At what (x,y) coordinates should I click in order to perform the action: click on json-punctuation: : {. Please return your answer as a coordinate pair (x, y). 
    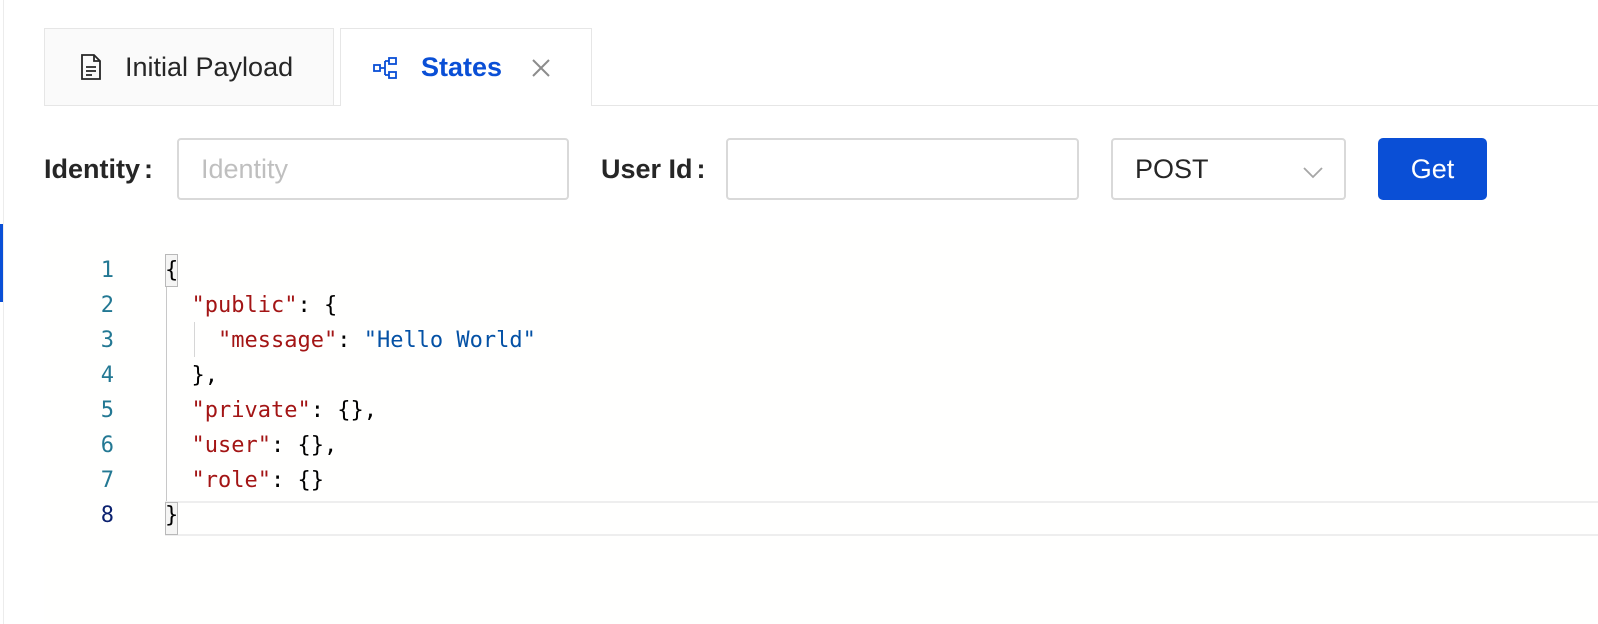
    Looking at the image, I should click on (317, 305).